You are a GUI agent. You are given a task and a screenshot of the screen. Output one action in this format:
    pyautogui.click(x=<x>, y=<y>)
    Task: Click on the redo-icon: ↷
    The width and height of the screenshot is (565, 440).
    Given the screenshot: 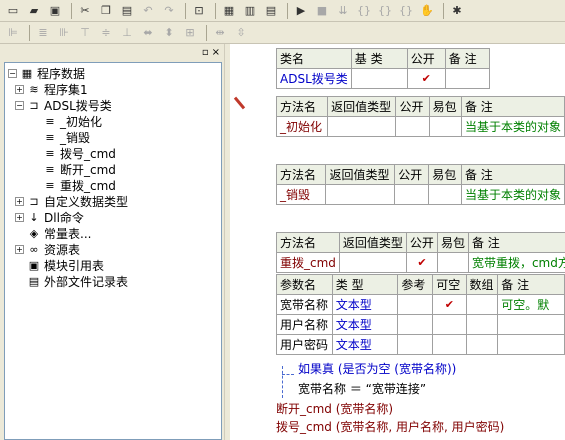 What is the action you would take?
    pyautogui.click(x=169, y=11)
    